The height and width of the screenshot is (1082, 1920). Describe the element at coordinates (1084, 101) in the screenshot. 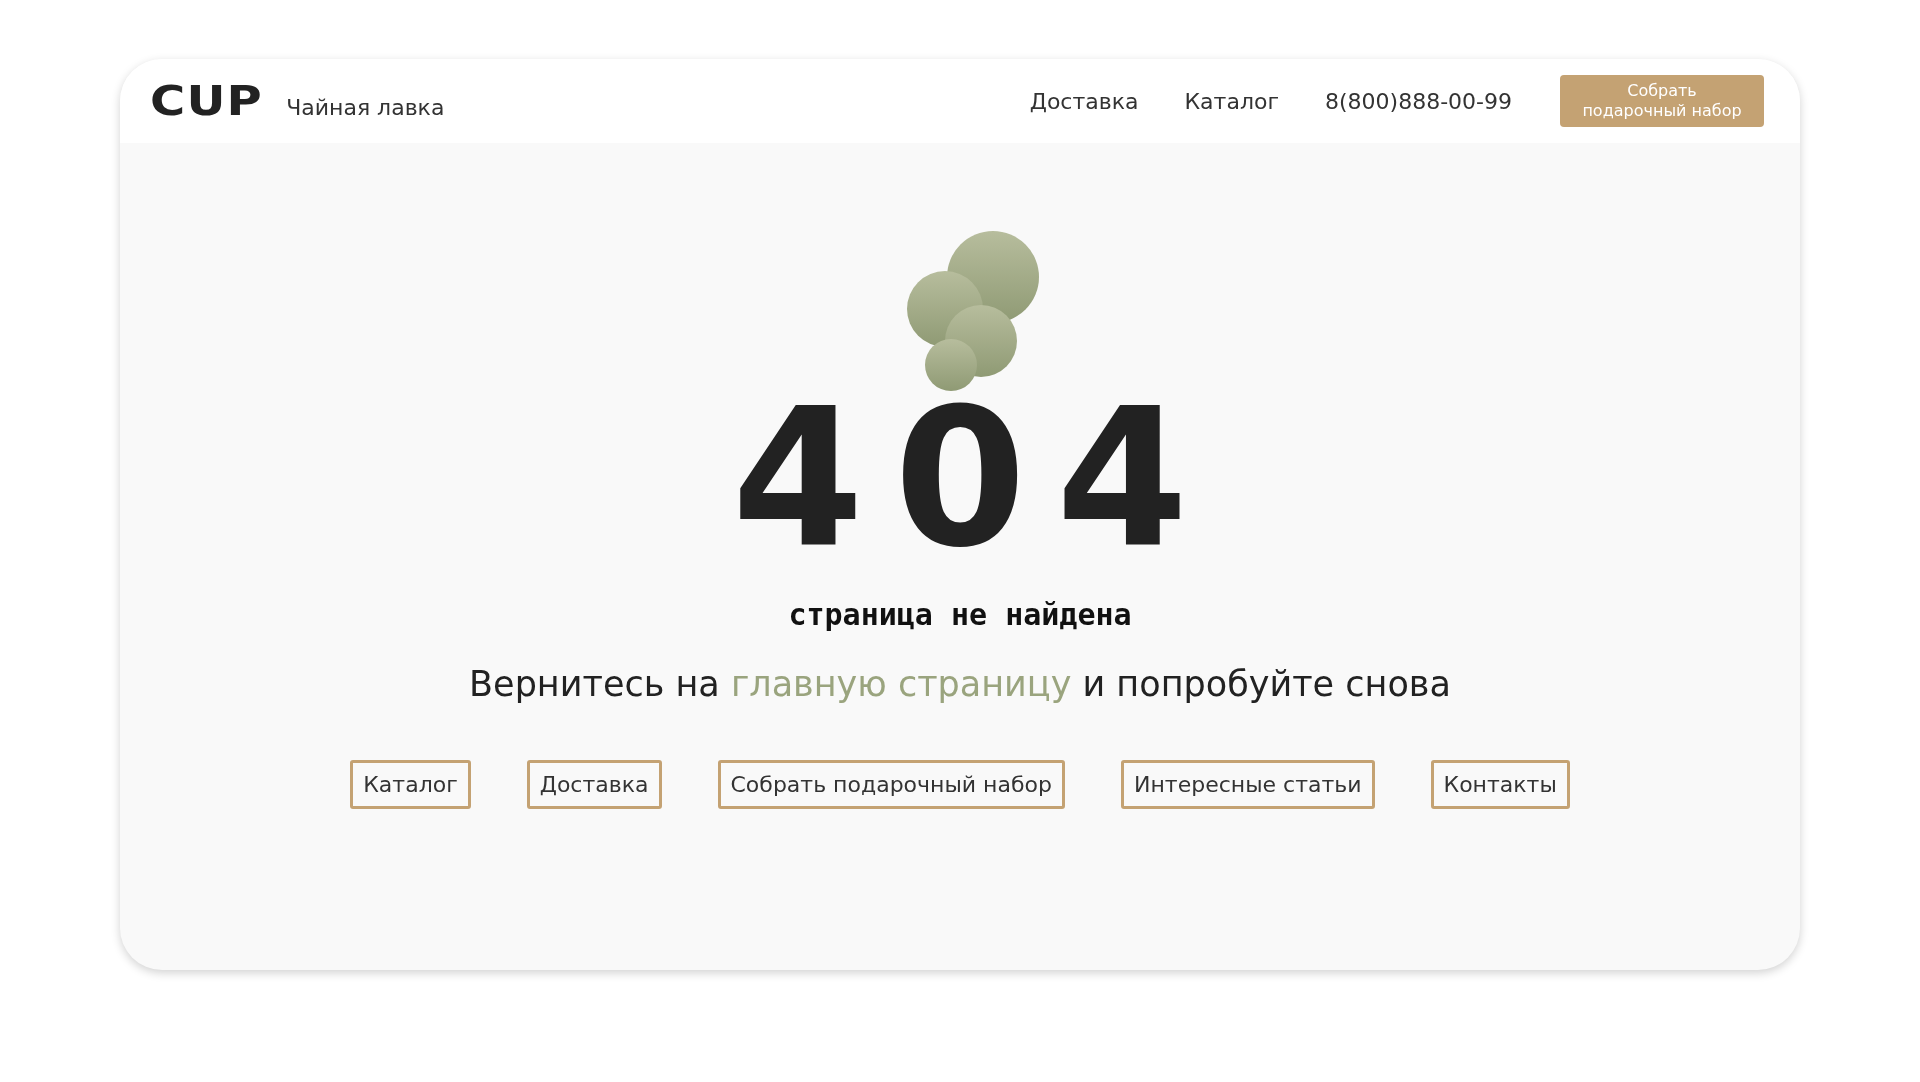

I see `nav-link: Доставка` at that location.